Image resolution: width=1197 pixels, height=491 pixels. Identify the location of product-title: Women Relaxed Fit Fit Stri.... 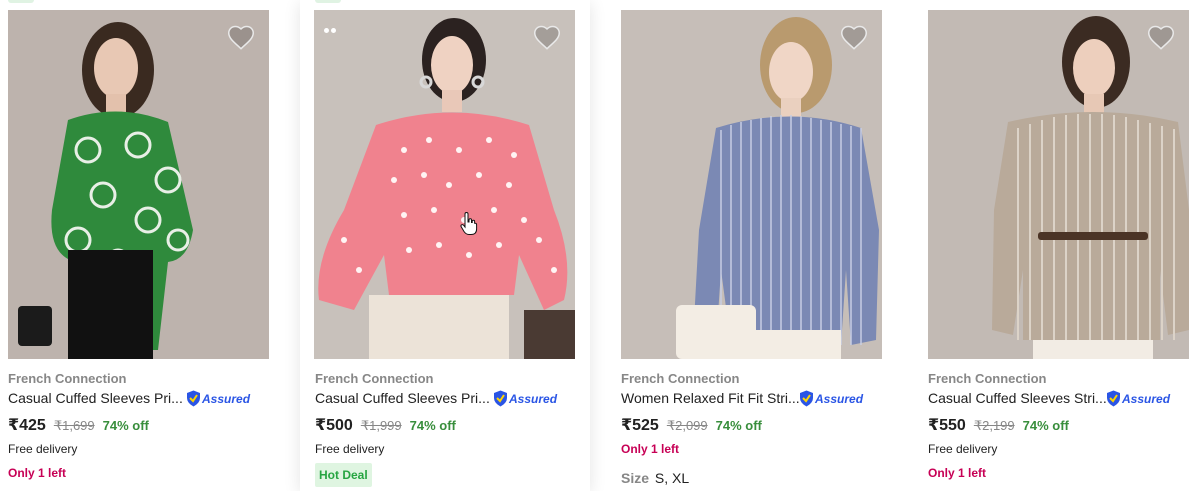
(710, 398).